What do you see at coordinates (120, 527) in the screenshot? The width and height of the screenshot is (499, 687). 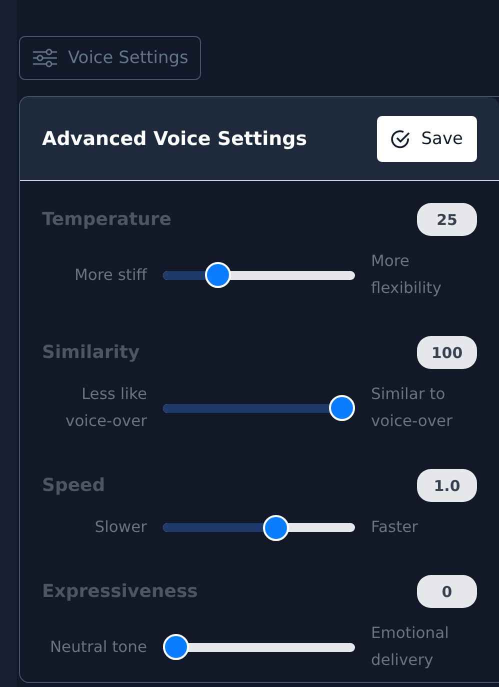 I see `min-label: Slower` at bounding box center [120, 527].